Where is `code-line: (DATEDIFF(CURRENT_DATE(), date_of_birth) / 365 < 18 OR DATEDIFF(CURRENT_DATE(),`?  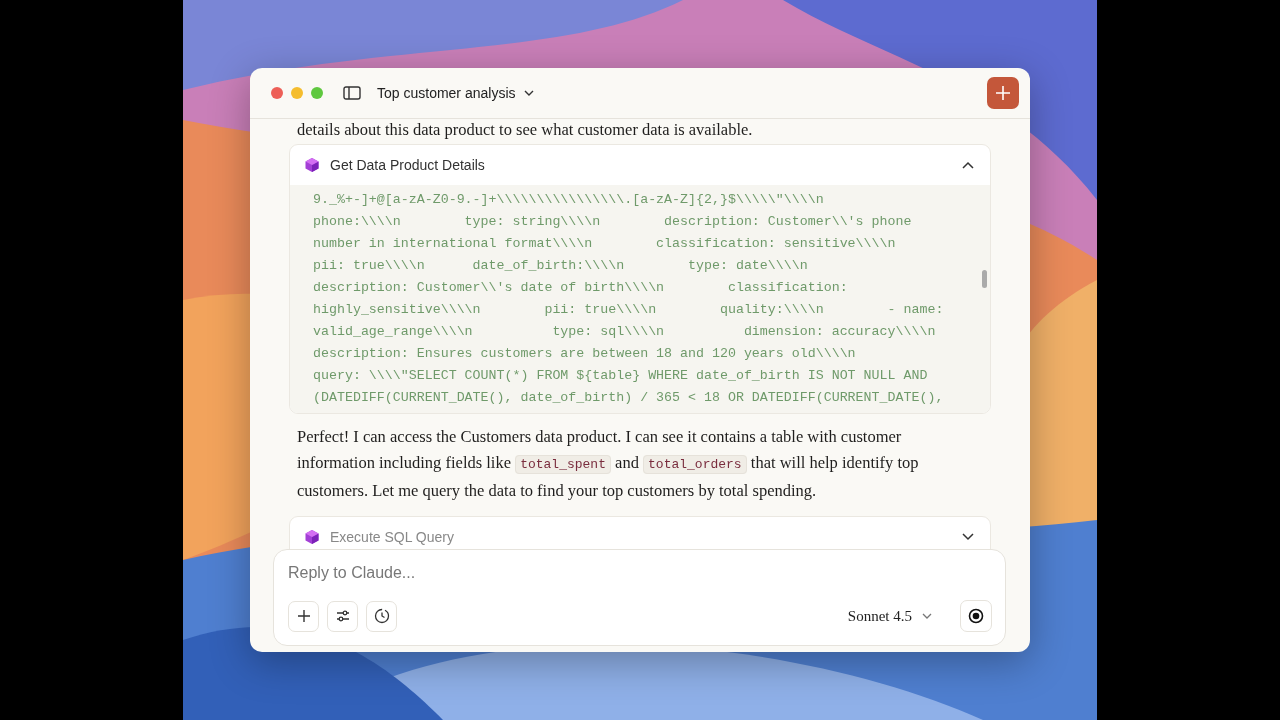 code-line: (DATEDIFF(CURRENT_DATE(), date_of_birth) / 365 < 18 OR DATEDIFF(CURRENT_DATE(), is located at coordinates (628, 398).